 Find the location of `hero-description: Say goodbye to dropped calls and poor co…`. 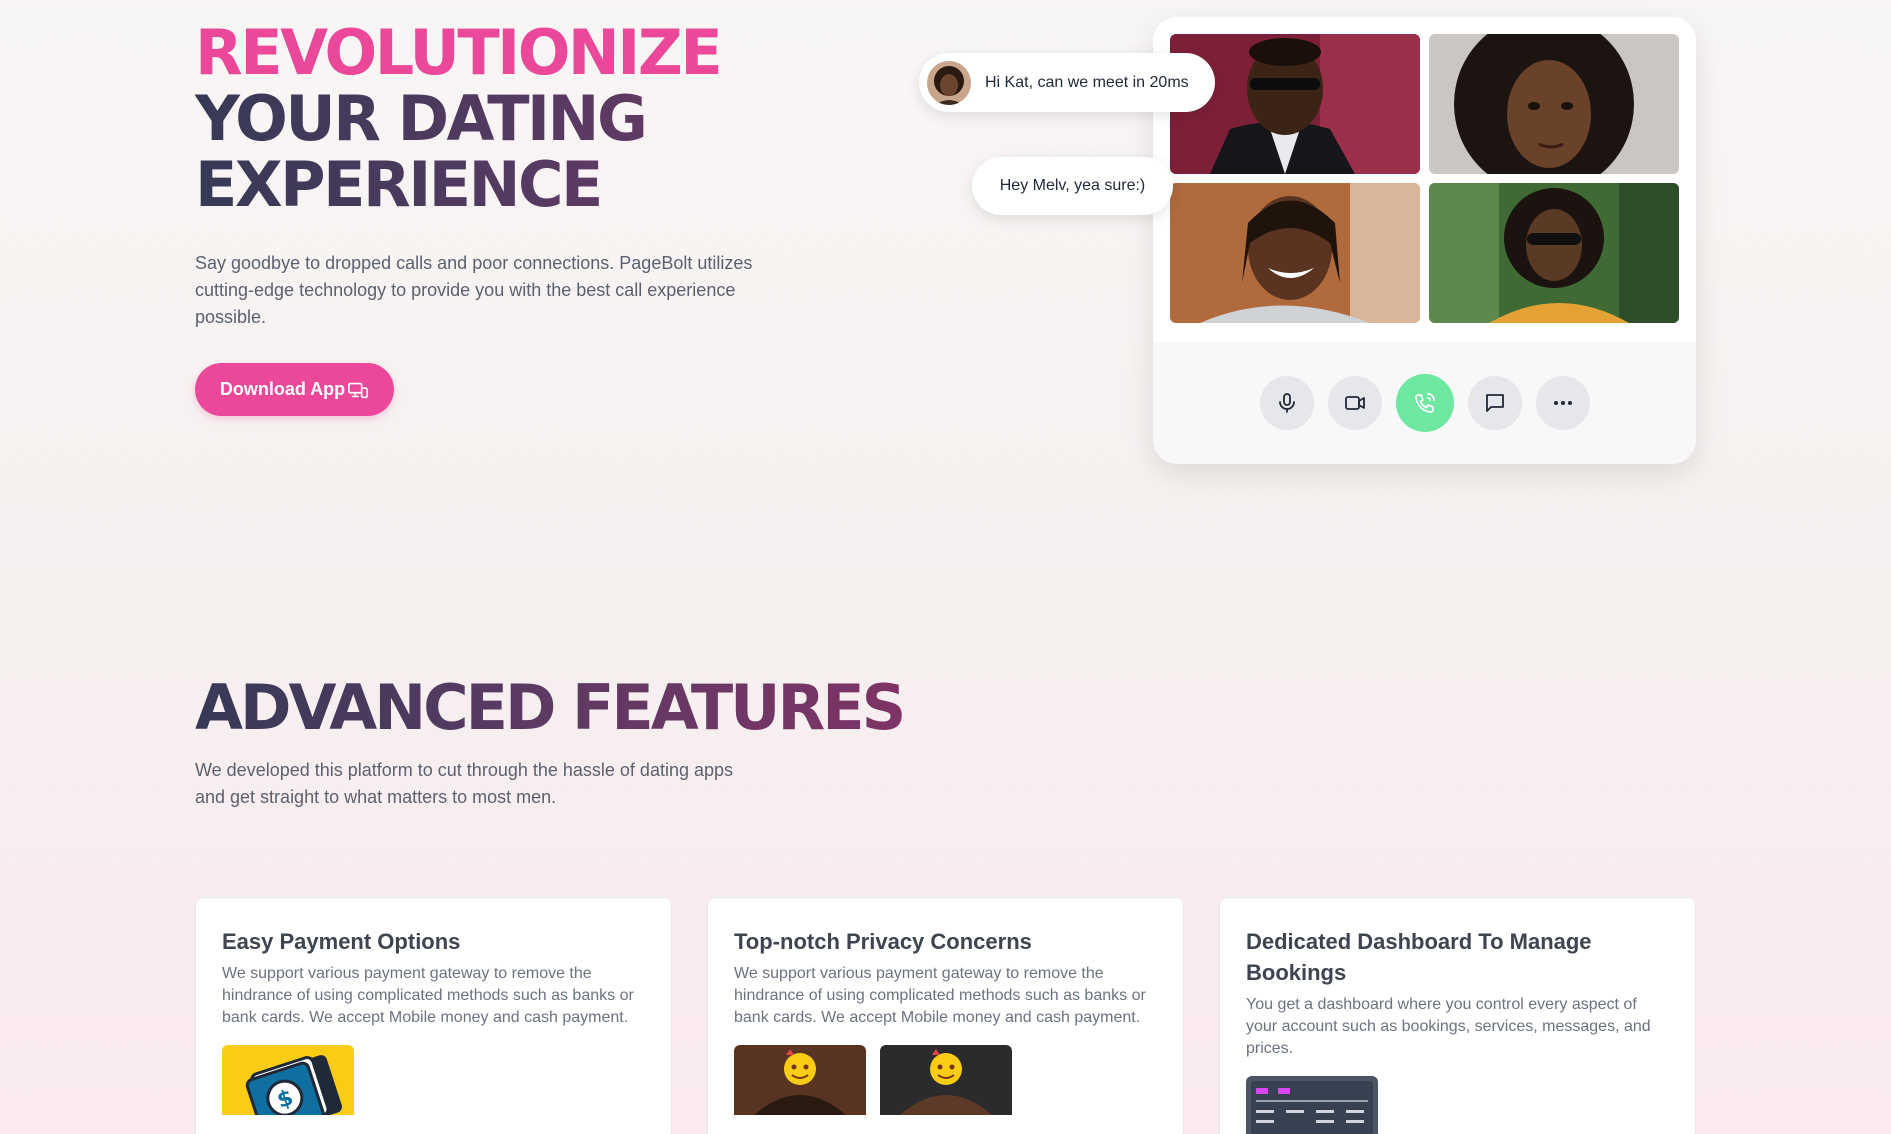

hero-description: Say goodbye to dropped calls and poor co… is located at coordinates (474, 290).